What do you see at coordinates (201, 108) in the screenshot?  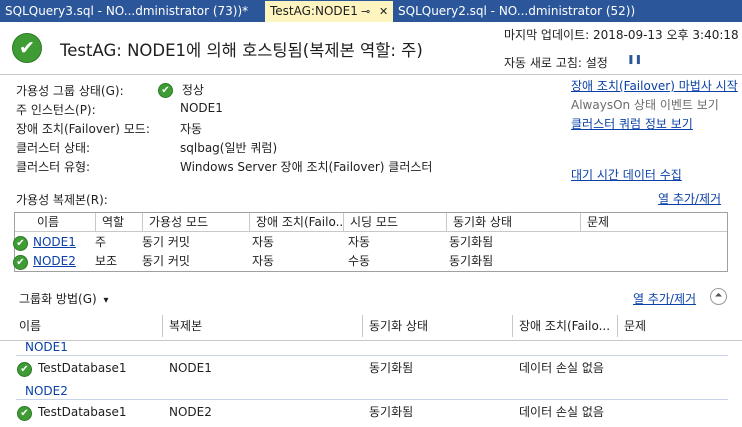 I see `primary-instance-value: NODE1` at bounding box center [201, 108].